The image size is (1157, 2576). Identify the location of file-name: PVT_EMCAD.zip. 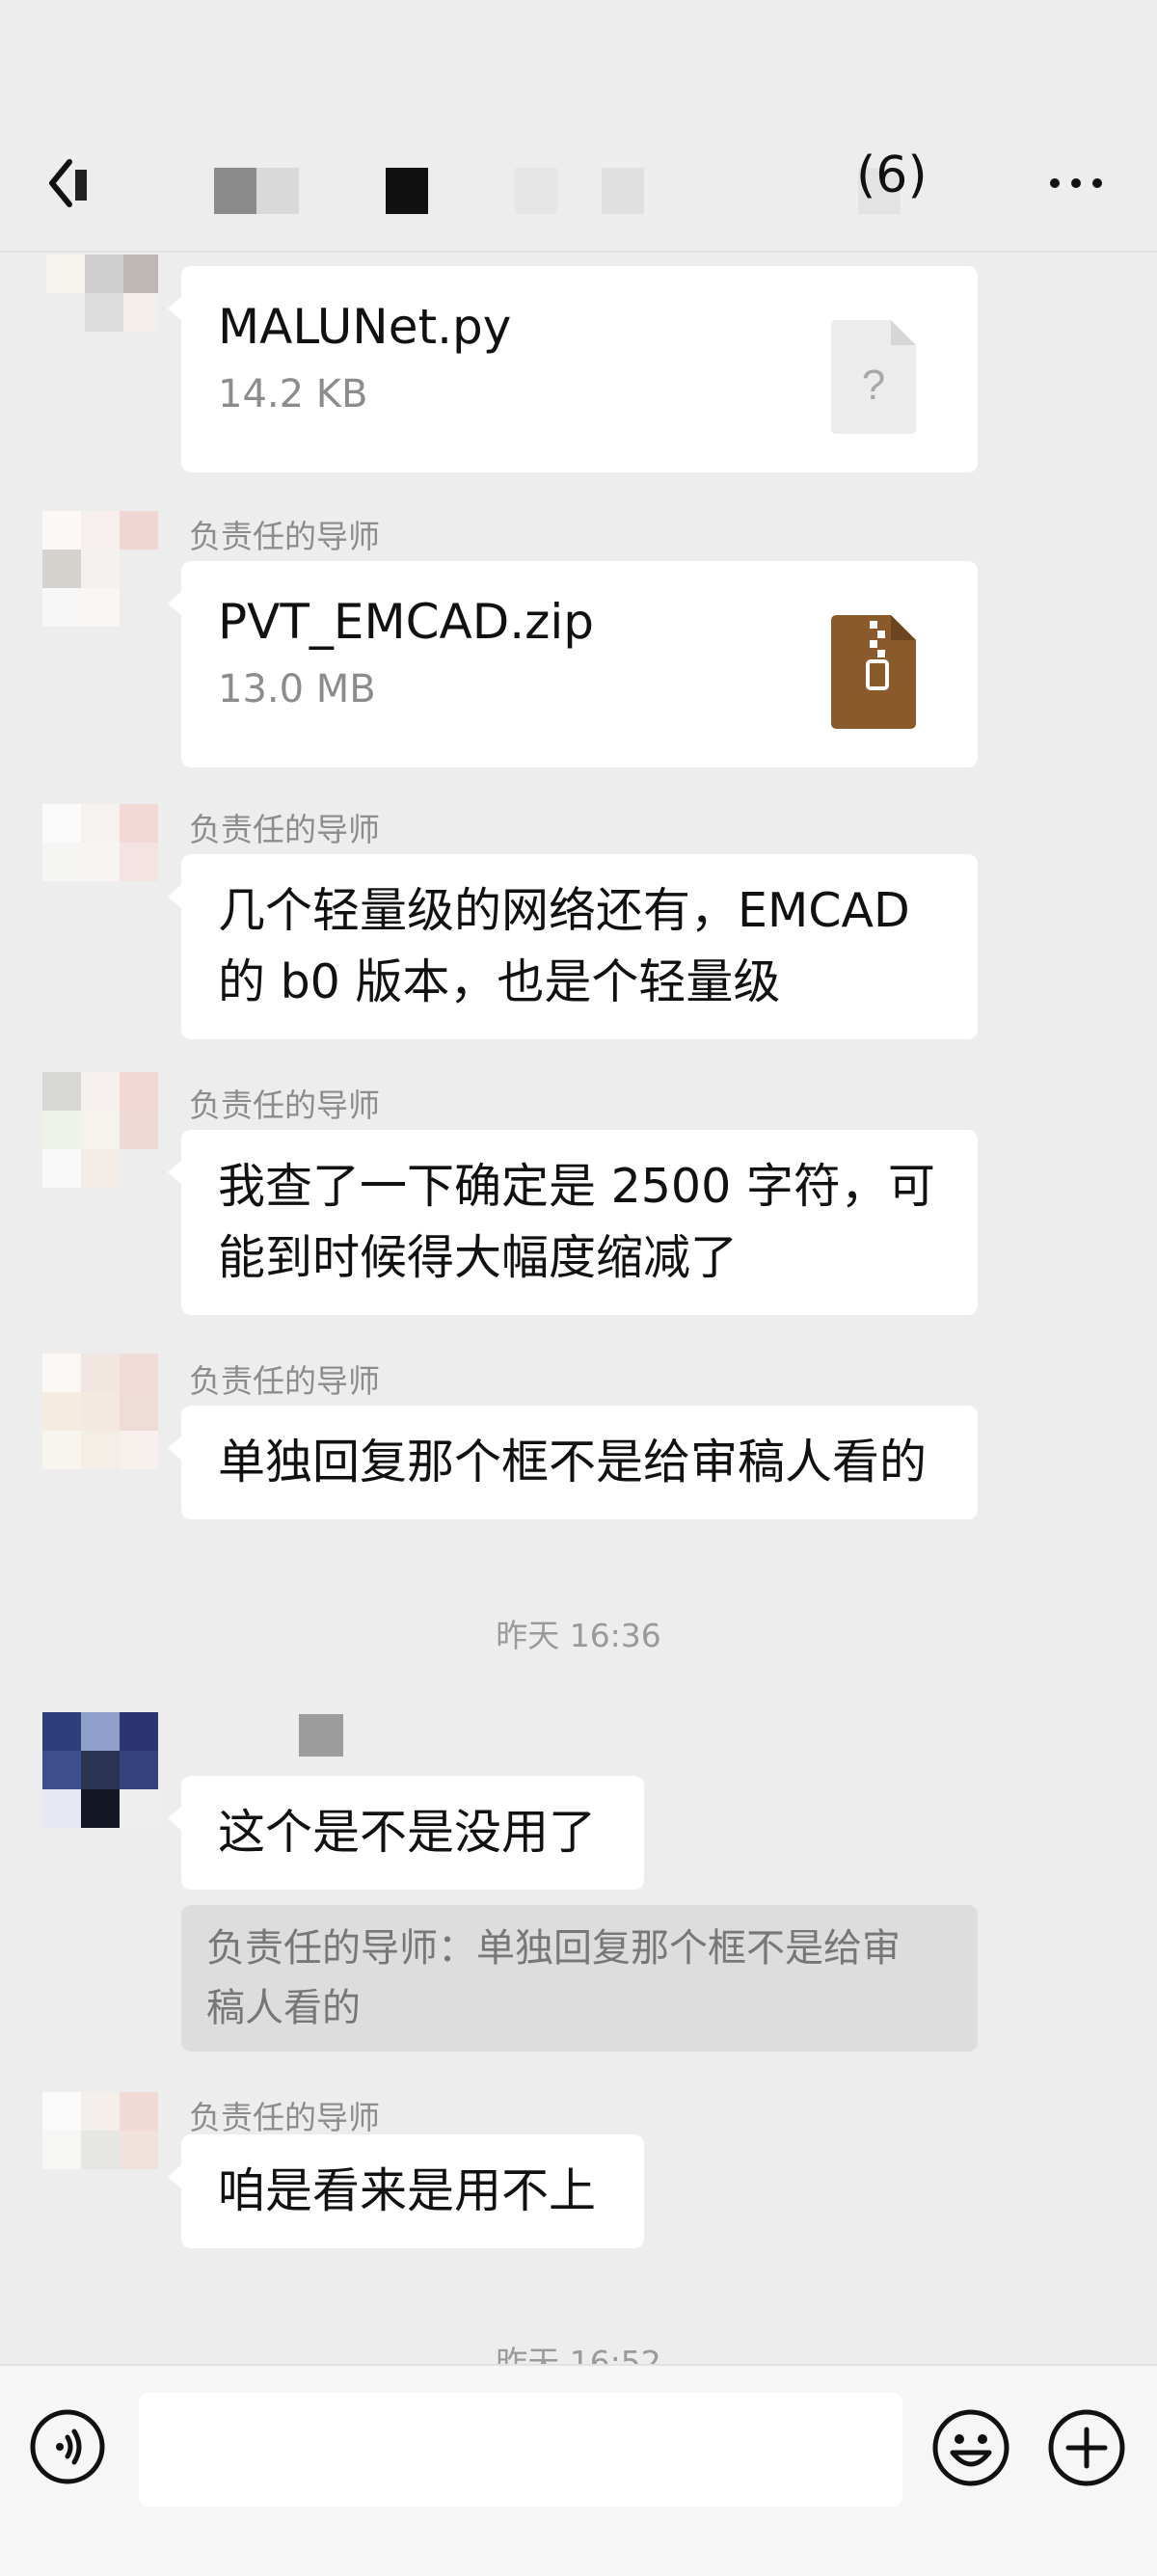
(406, 622).